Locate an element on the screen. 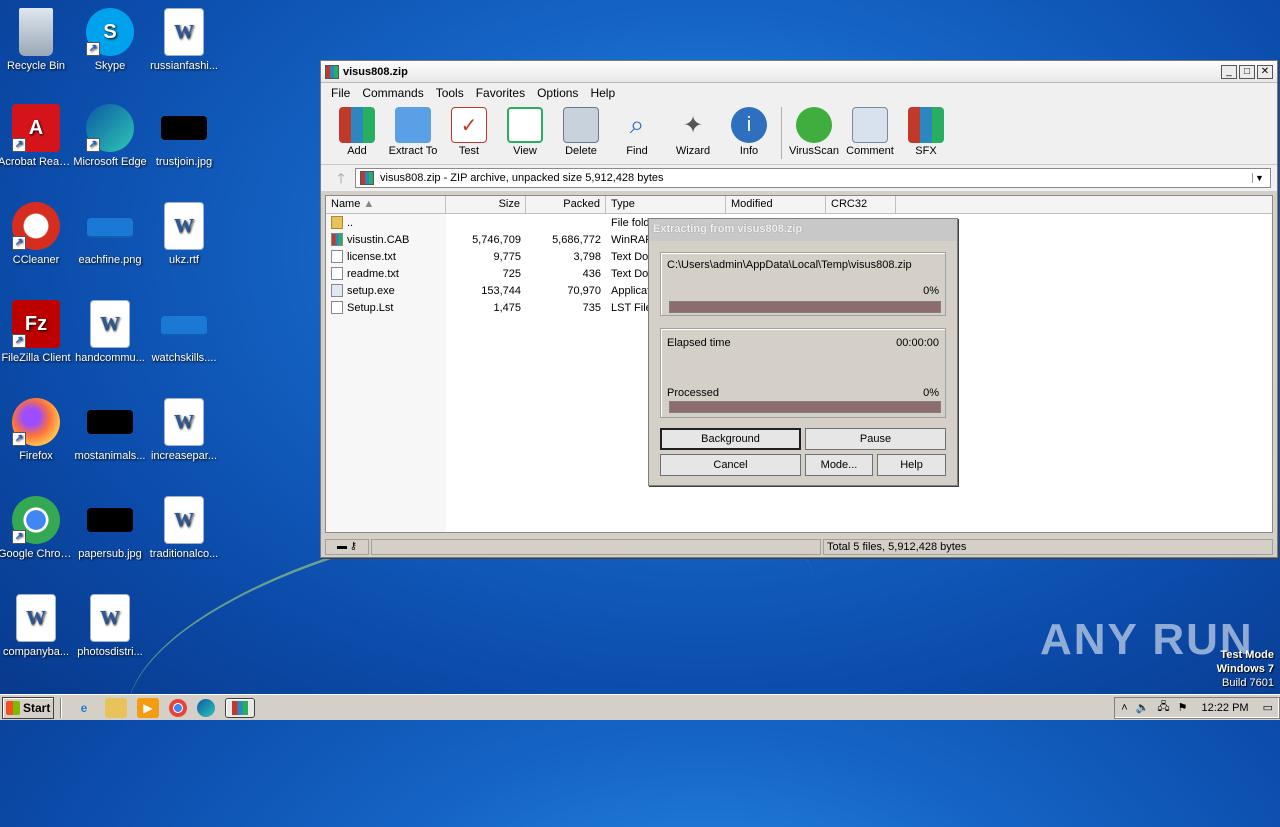 This screenshot has width=1280, height=827. desktop-icon: Fz ↗ FileZilla Client is located at coordinates (37, 332).